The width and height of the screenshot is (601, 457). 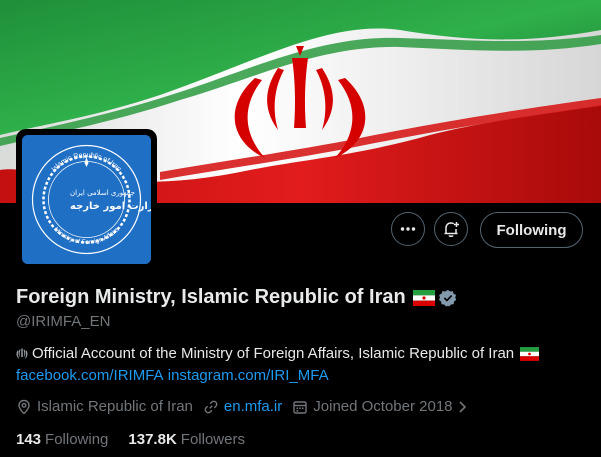 I want to click on following-button: Following, so click(x=531, y=230).